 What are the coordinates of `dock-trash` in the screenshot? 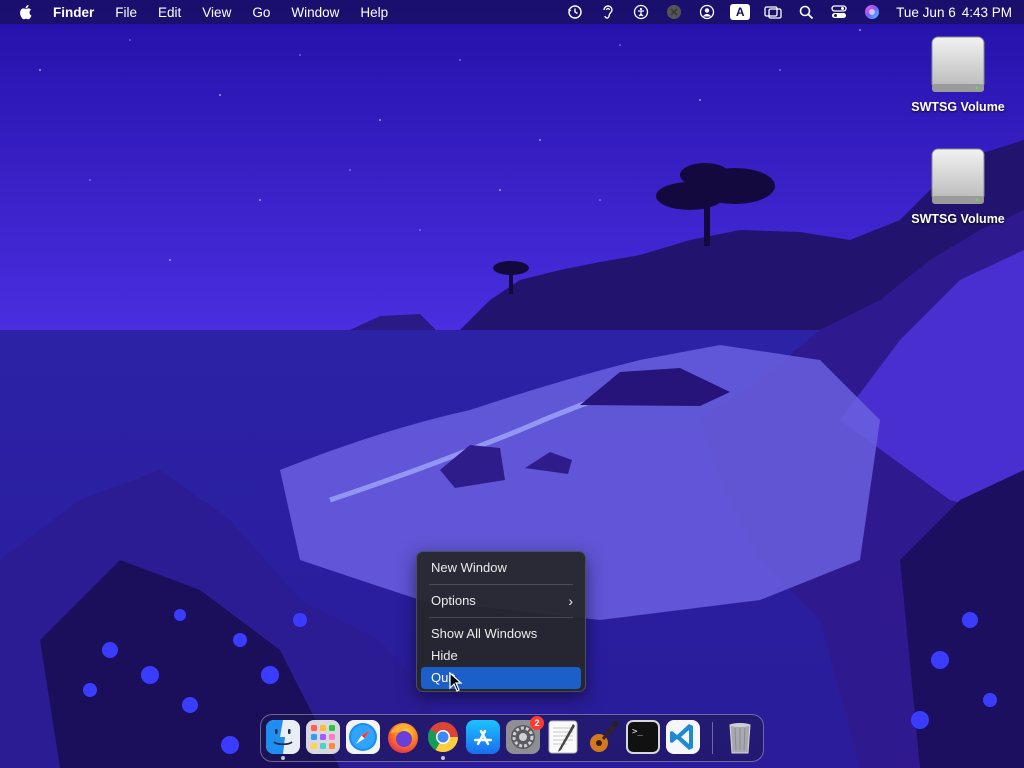 It's located at (740, 737).